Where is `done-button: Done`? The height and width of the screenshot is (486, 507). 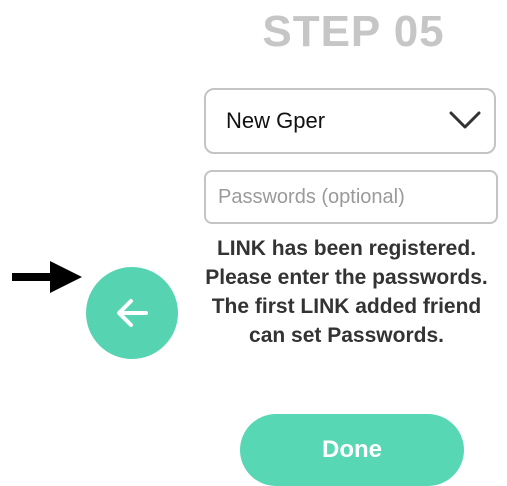
done-button: Done is located at coordinates (352, 450).